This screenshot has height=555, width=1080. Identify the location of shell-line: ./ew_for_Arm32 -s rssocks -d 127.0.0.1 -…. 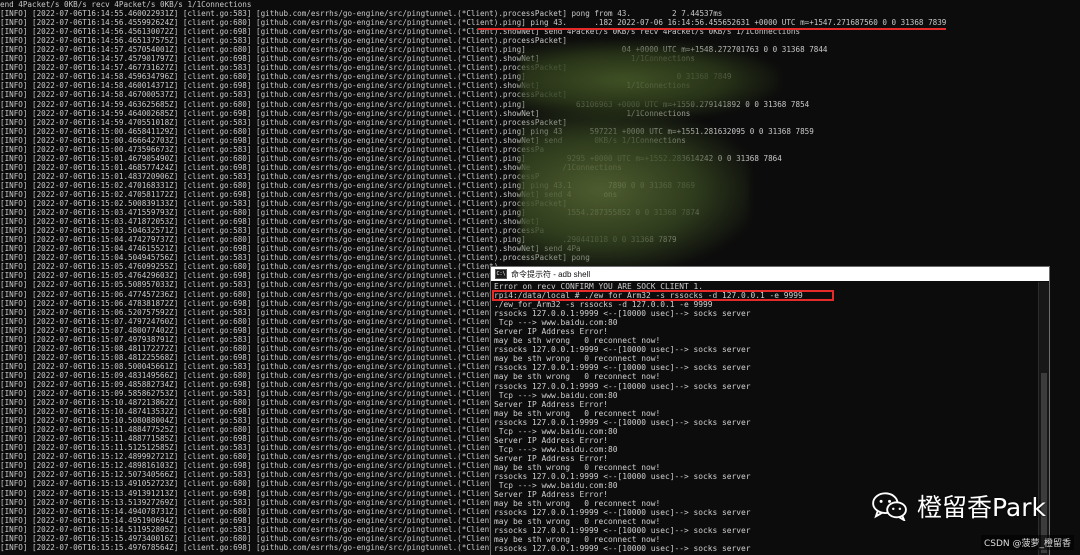
(603, 305).